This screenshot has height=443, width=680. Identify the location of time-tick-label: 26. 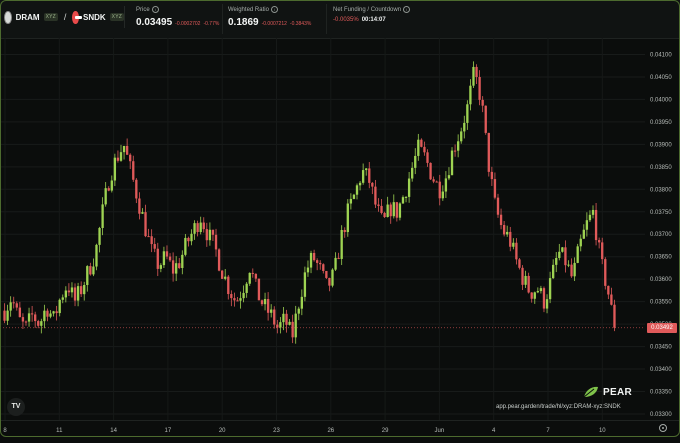
(330, 431).